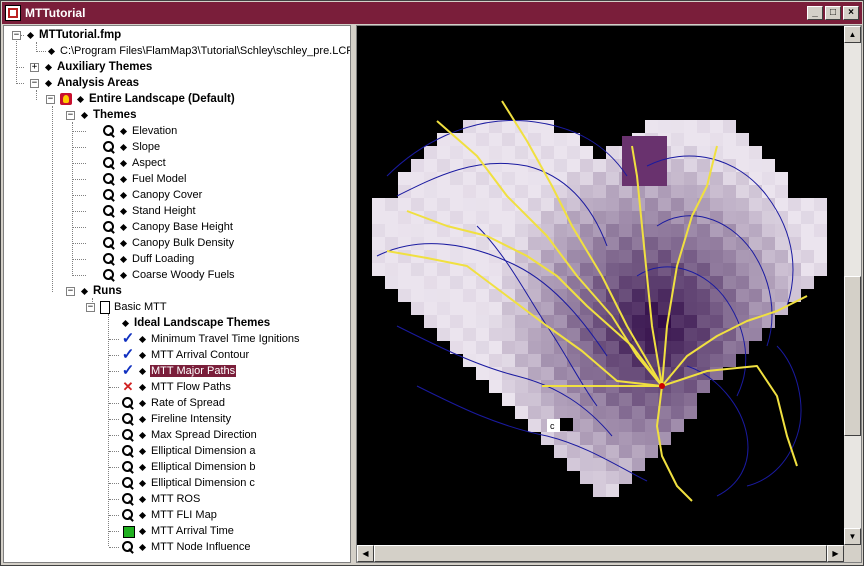  What do you see at coordinates (153, 227) in the screenshot?
I see `theme-item: Canopy Base Height` at bounding box center [153, 227].